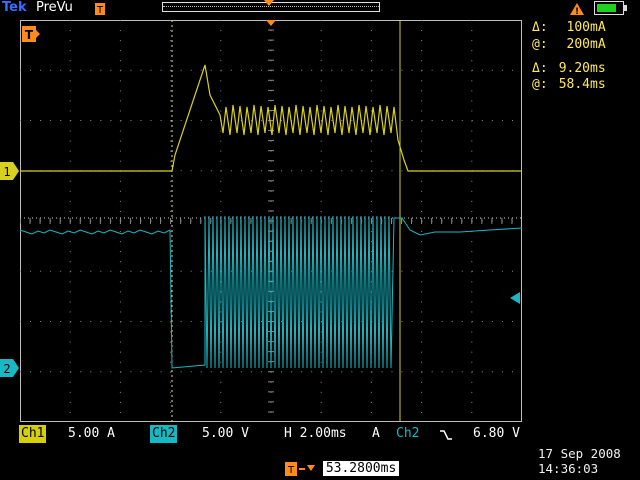 This screenshot has height=480, width=640. I want to click on date-text: 17 Sep 2008, so click(579, 453).